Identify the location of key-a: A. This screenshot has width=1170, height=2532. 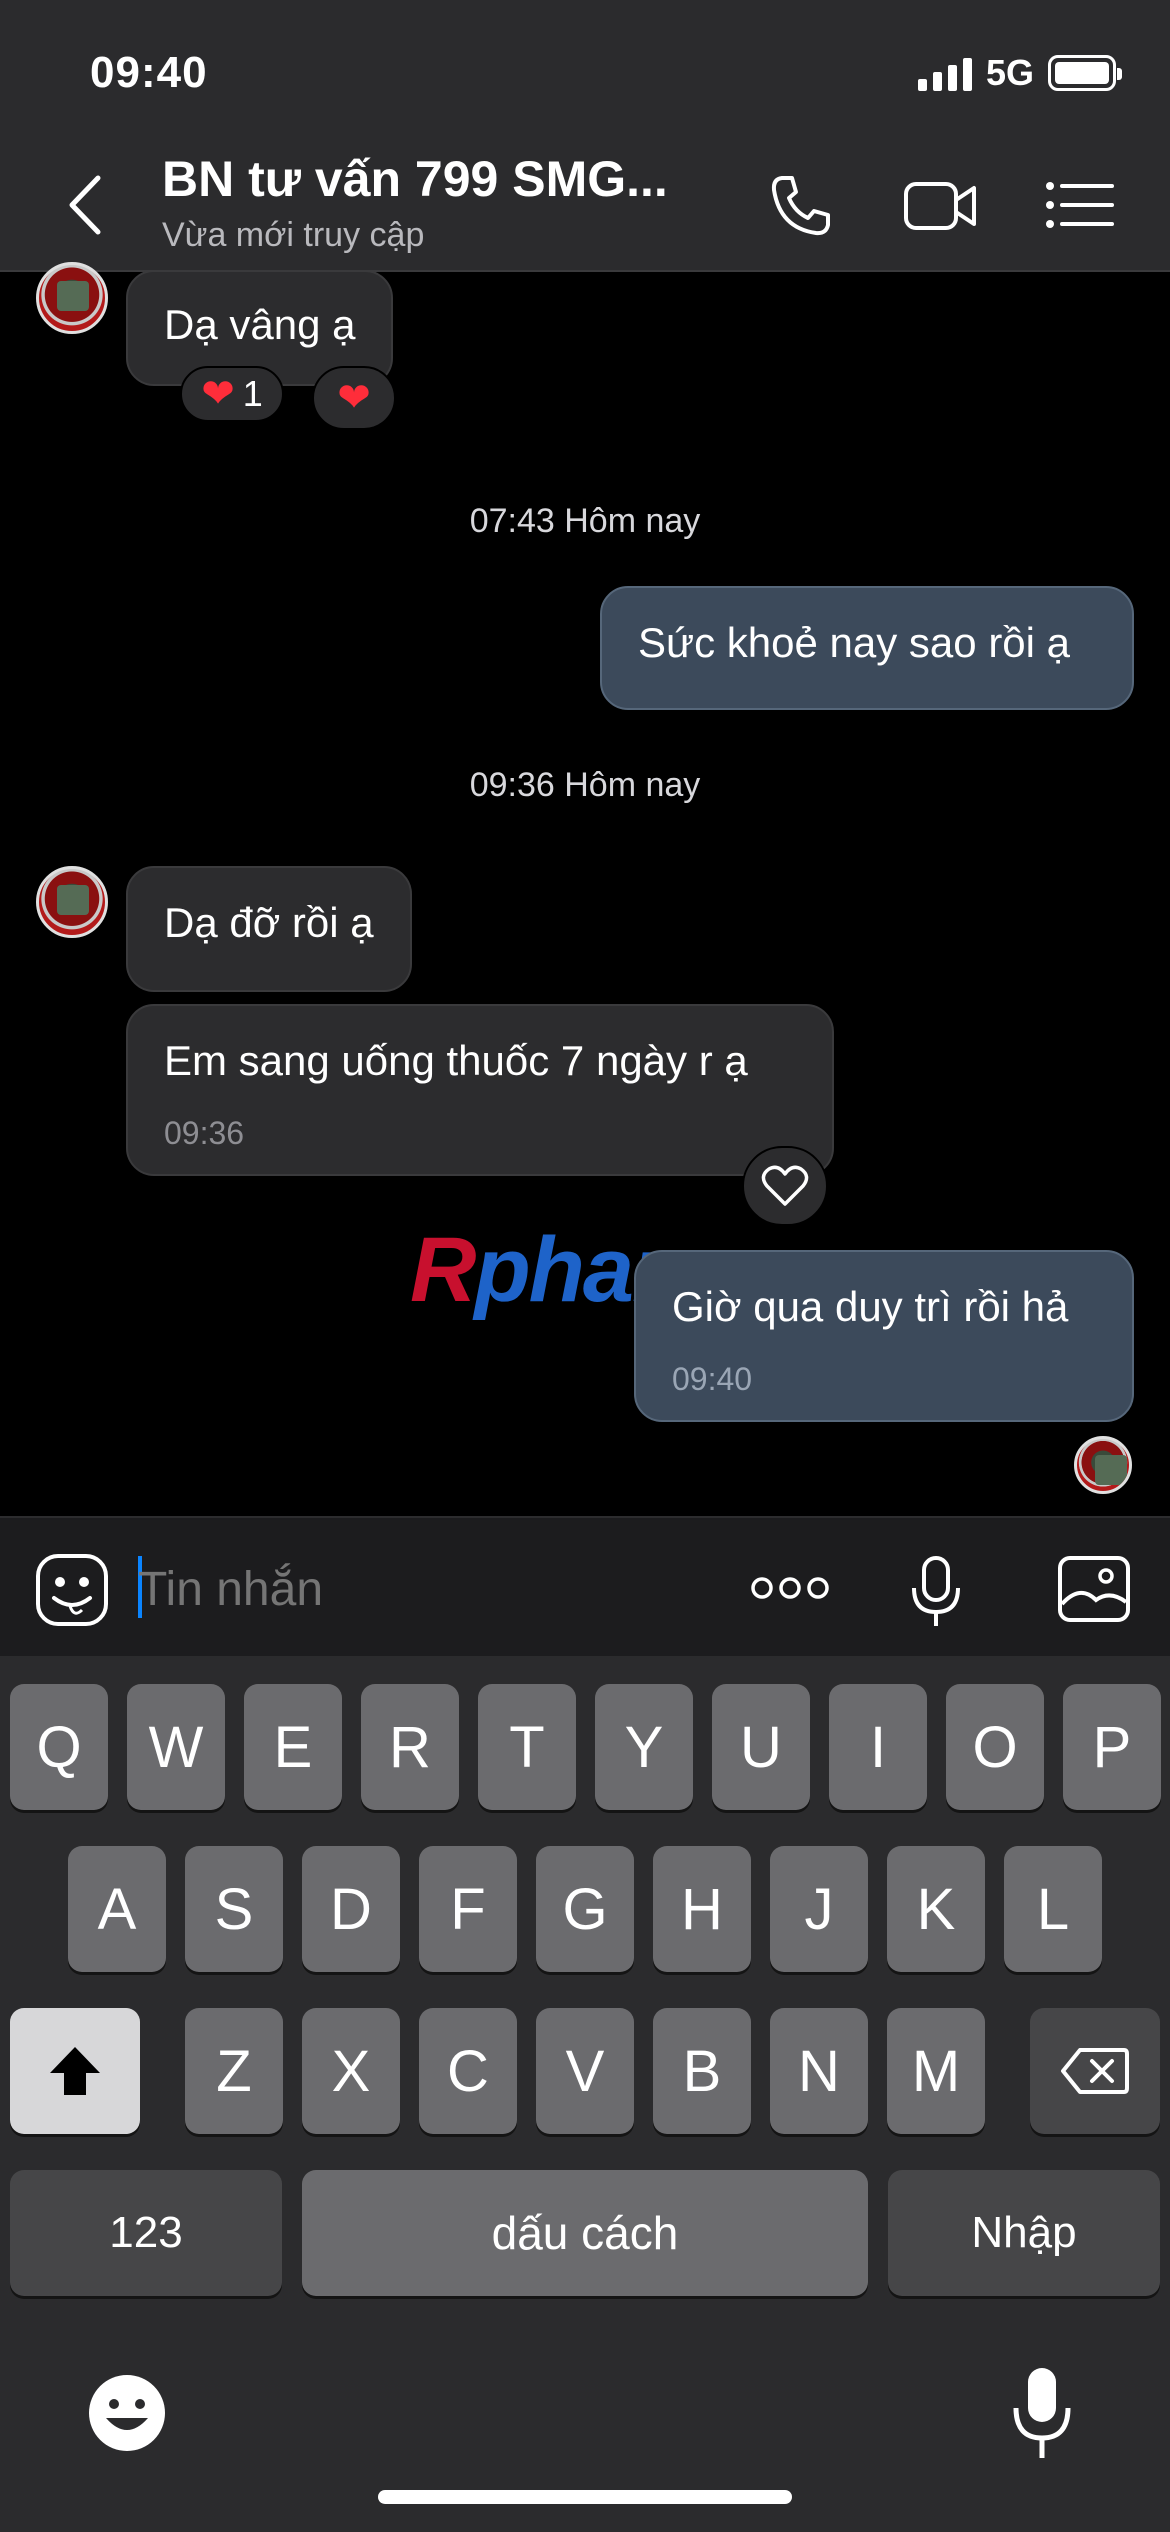
(117, 1909).